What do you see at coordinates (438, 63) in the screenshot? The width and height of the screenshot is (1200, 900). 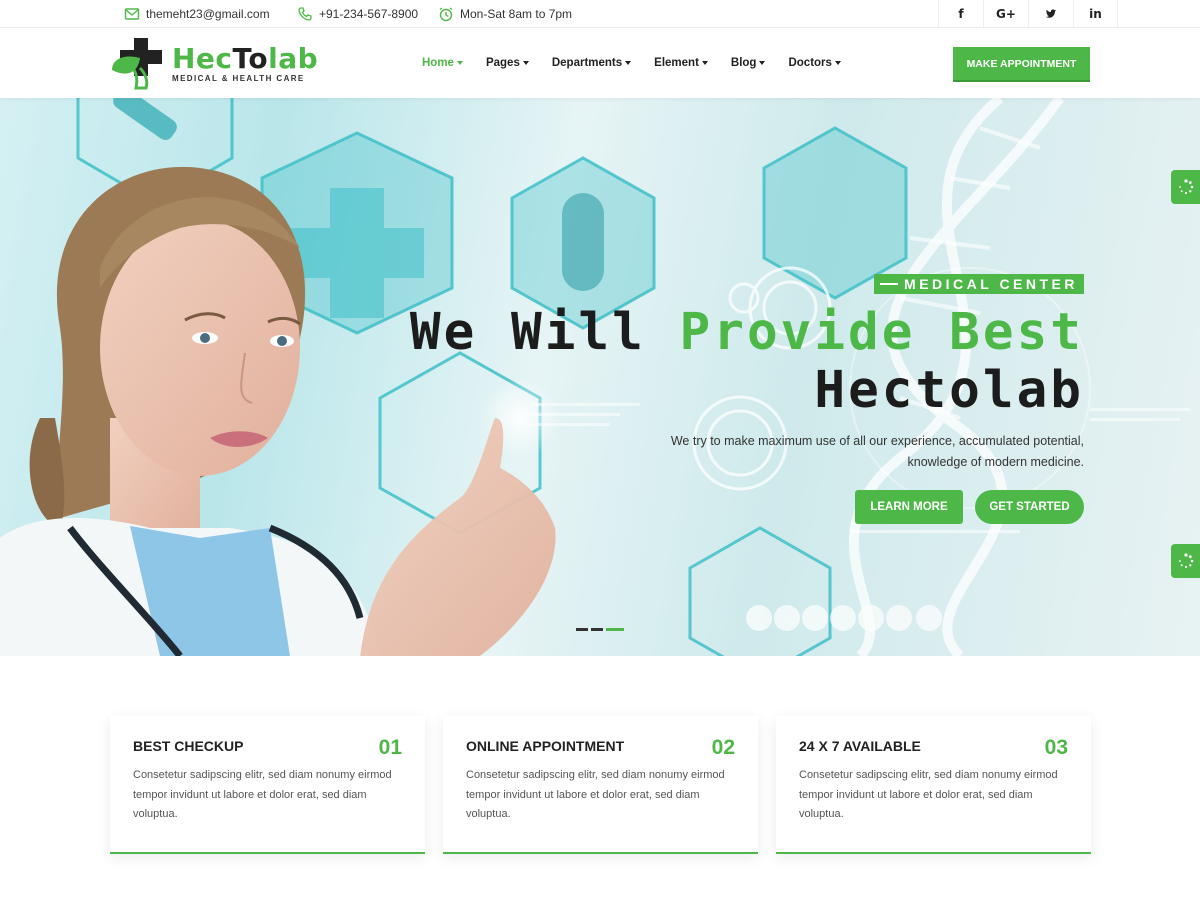 I see `nav-label: Home` at bounding box center [438, 63].